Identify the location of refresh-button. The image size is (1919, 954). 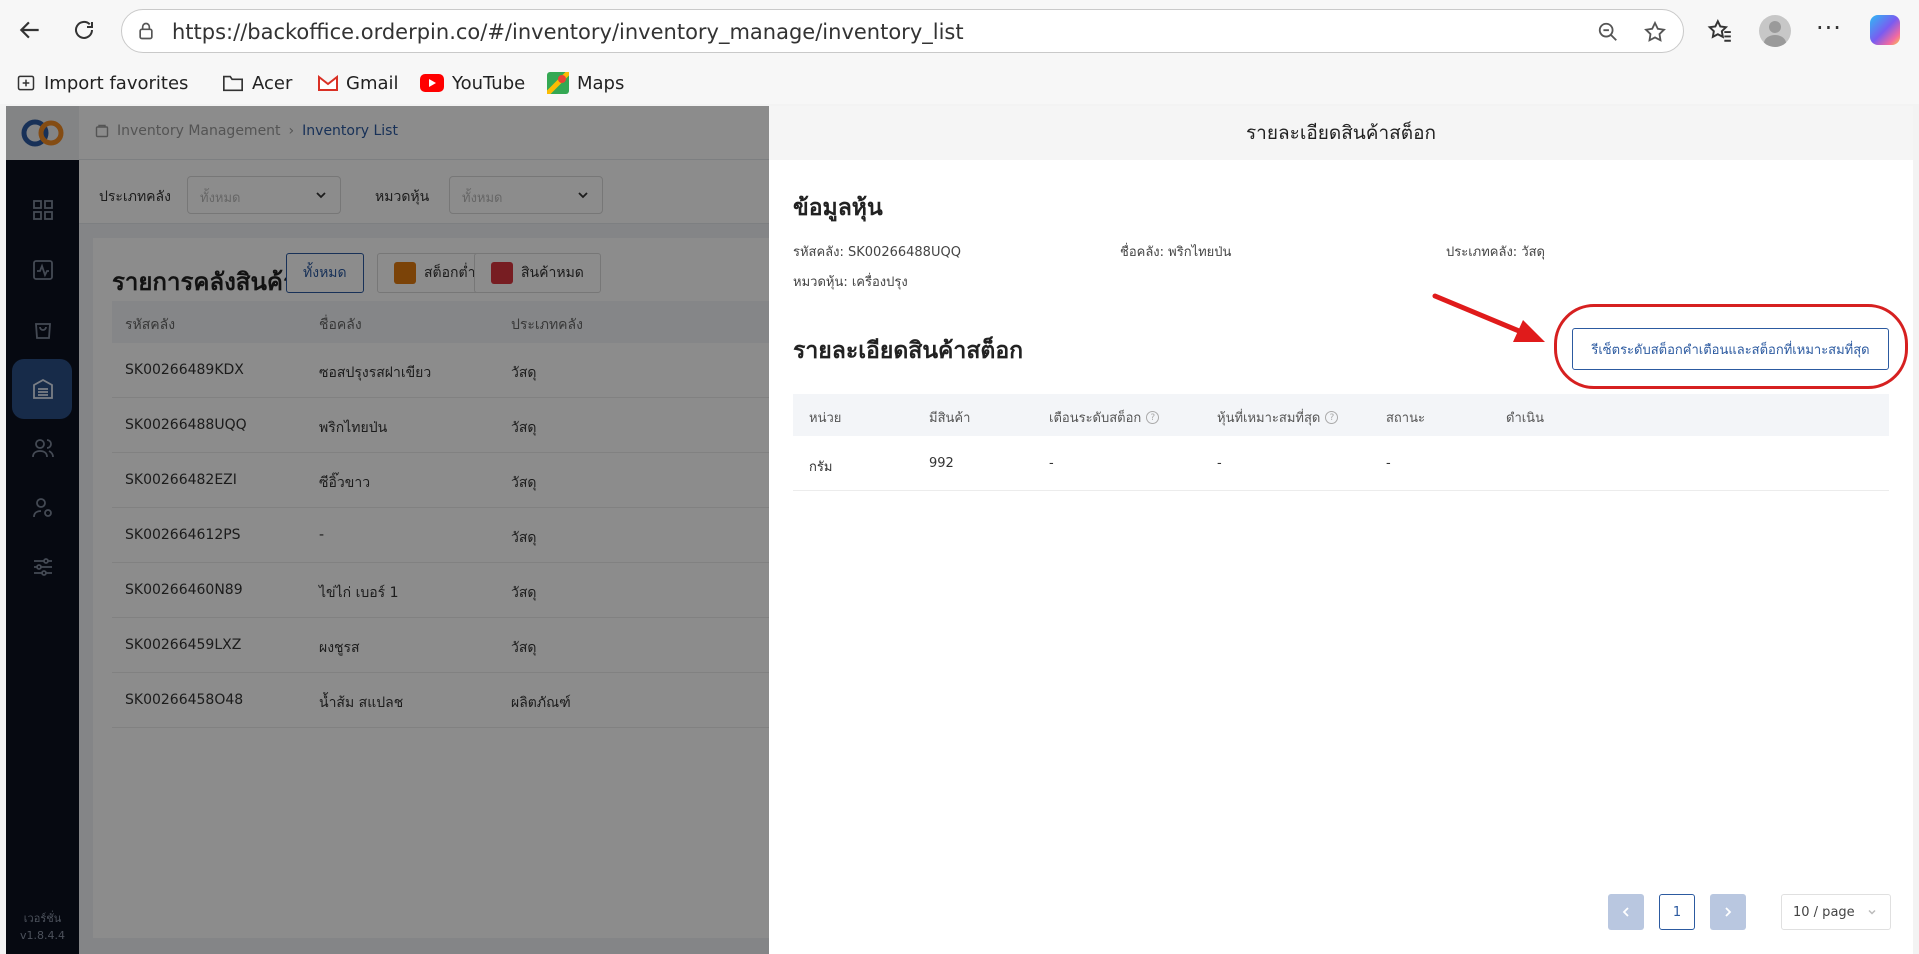
(84, 30).